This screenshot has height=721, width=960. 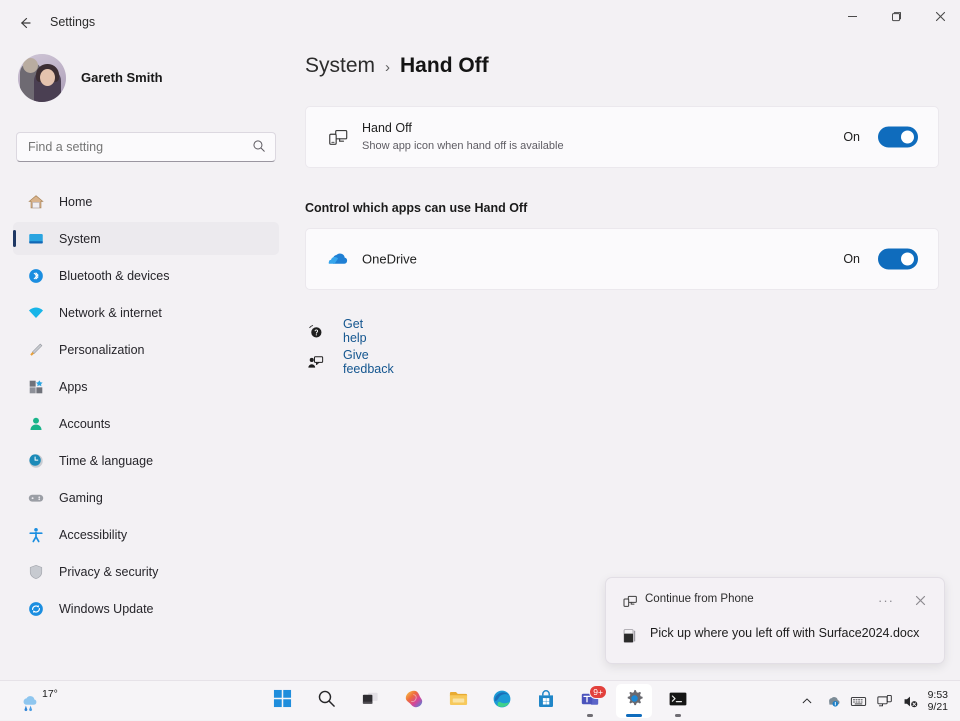 I want to click on page-title: Hand Off, so click(x=444, y=65).